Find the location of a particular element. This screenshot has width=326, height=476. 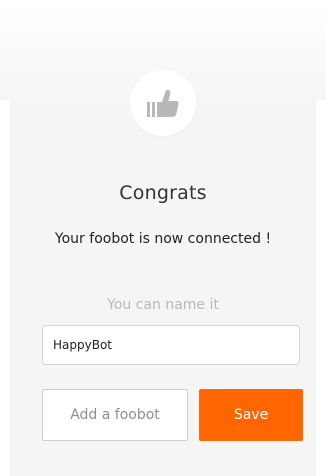

name-prompt: You can name it is located at coordinates (163, 305).